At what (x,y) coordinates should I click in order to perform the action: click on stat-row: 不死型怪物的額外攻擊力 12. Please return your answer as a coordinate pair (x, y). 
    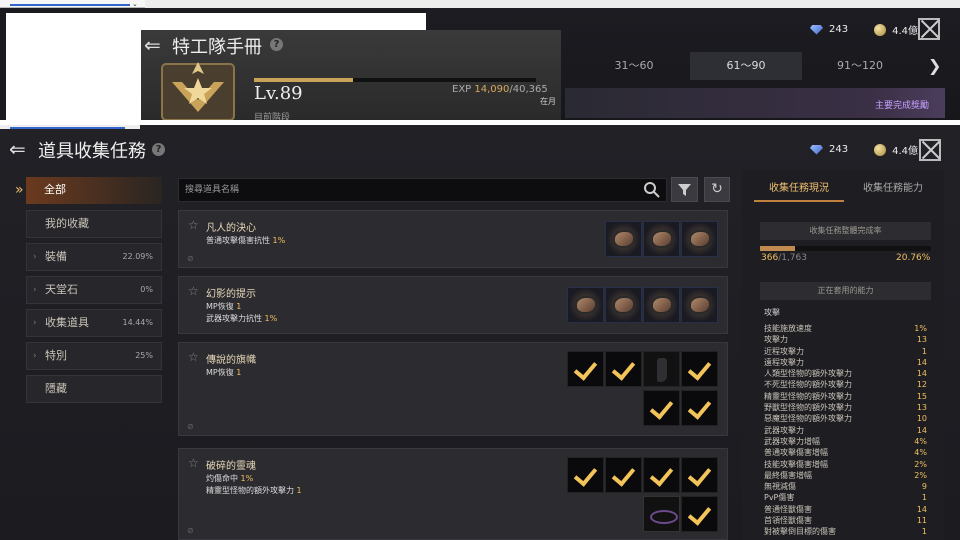
    Looking at the image, I should click on (845, 384).